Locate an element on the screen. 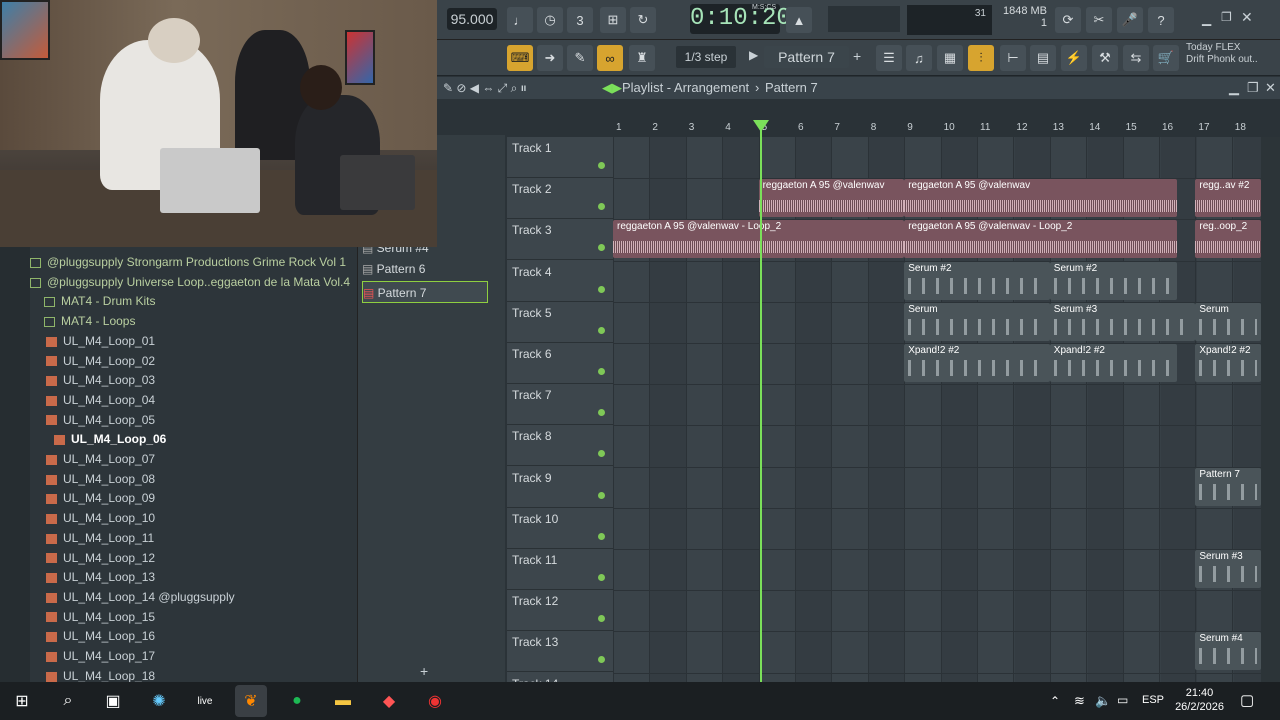 The width and height of the screenshot is (1280, 720). browser-item: UL_M4_Loop_03 is located at coordinates (100, 380).